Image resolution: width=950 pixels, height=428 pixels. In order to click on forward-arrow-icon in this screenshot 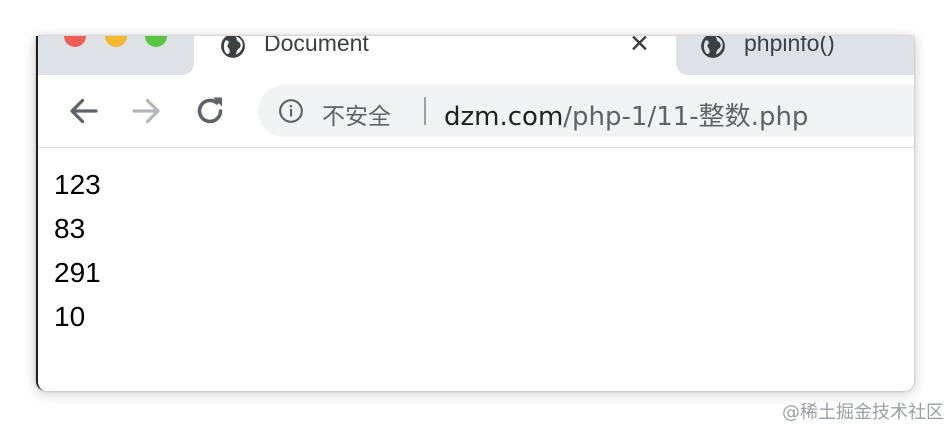, I will do `click(146, 111)`.